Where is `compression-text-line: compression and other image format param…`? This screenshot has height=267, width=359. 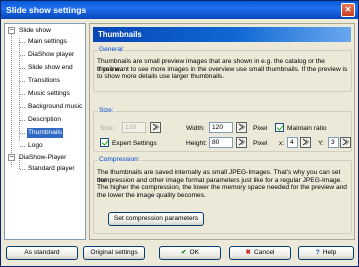 compression-text-line: compression and other image format param… is located at coordinates (220, 180).